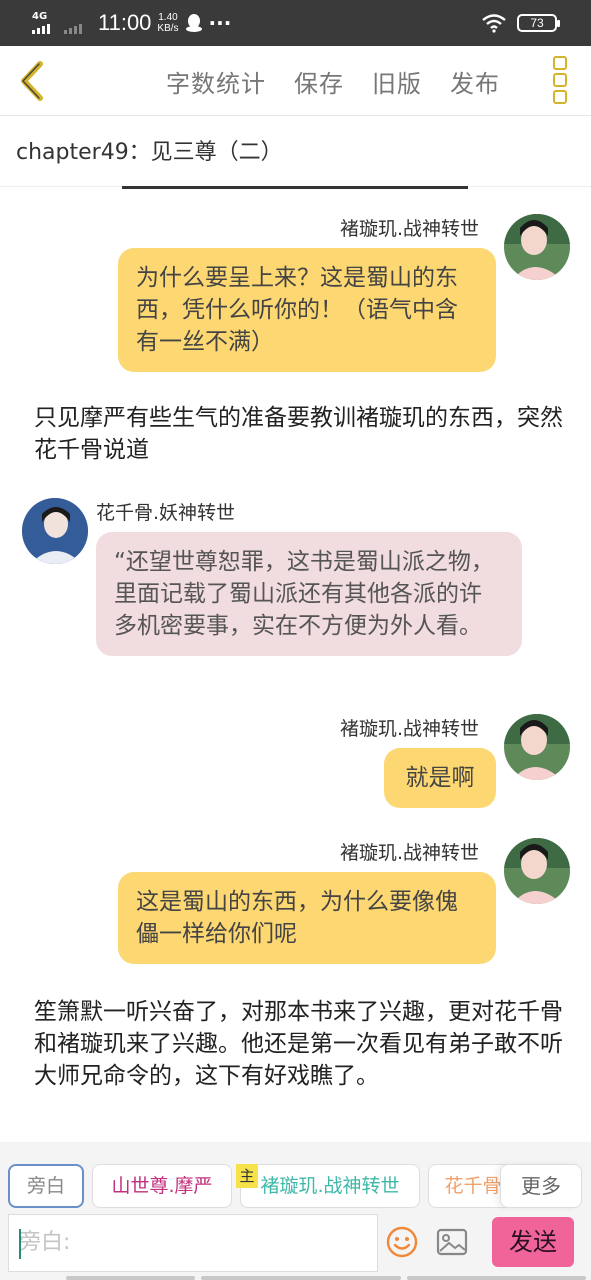 Image resolution: width=591 pixels, height=1280 pixels. Describe the element at coordinates (43, 23) in the screenshot. I see `signal-icon: 4G` at that location.